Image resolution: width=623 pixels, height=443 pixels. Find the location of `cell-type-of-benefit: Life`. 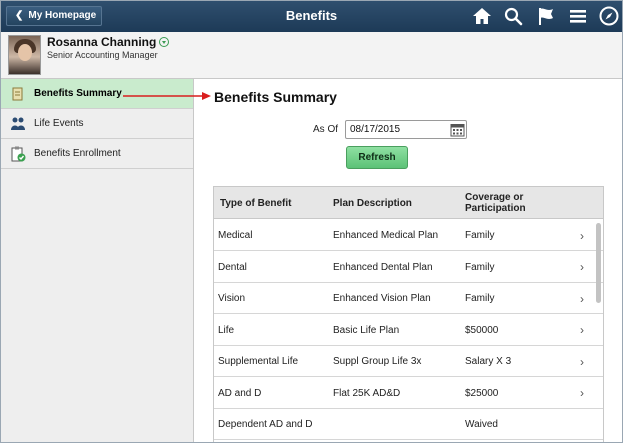

cell-type-of-benefit: Life is located at coordinates (226, 330).